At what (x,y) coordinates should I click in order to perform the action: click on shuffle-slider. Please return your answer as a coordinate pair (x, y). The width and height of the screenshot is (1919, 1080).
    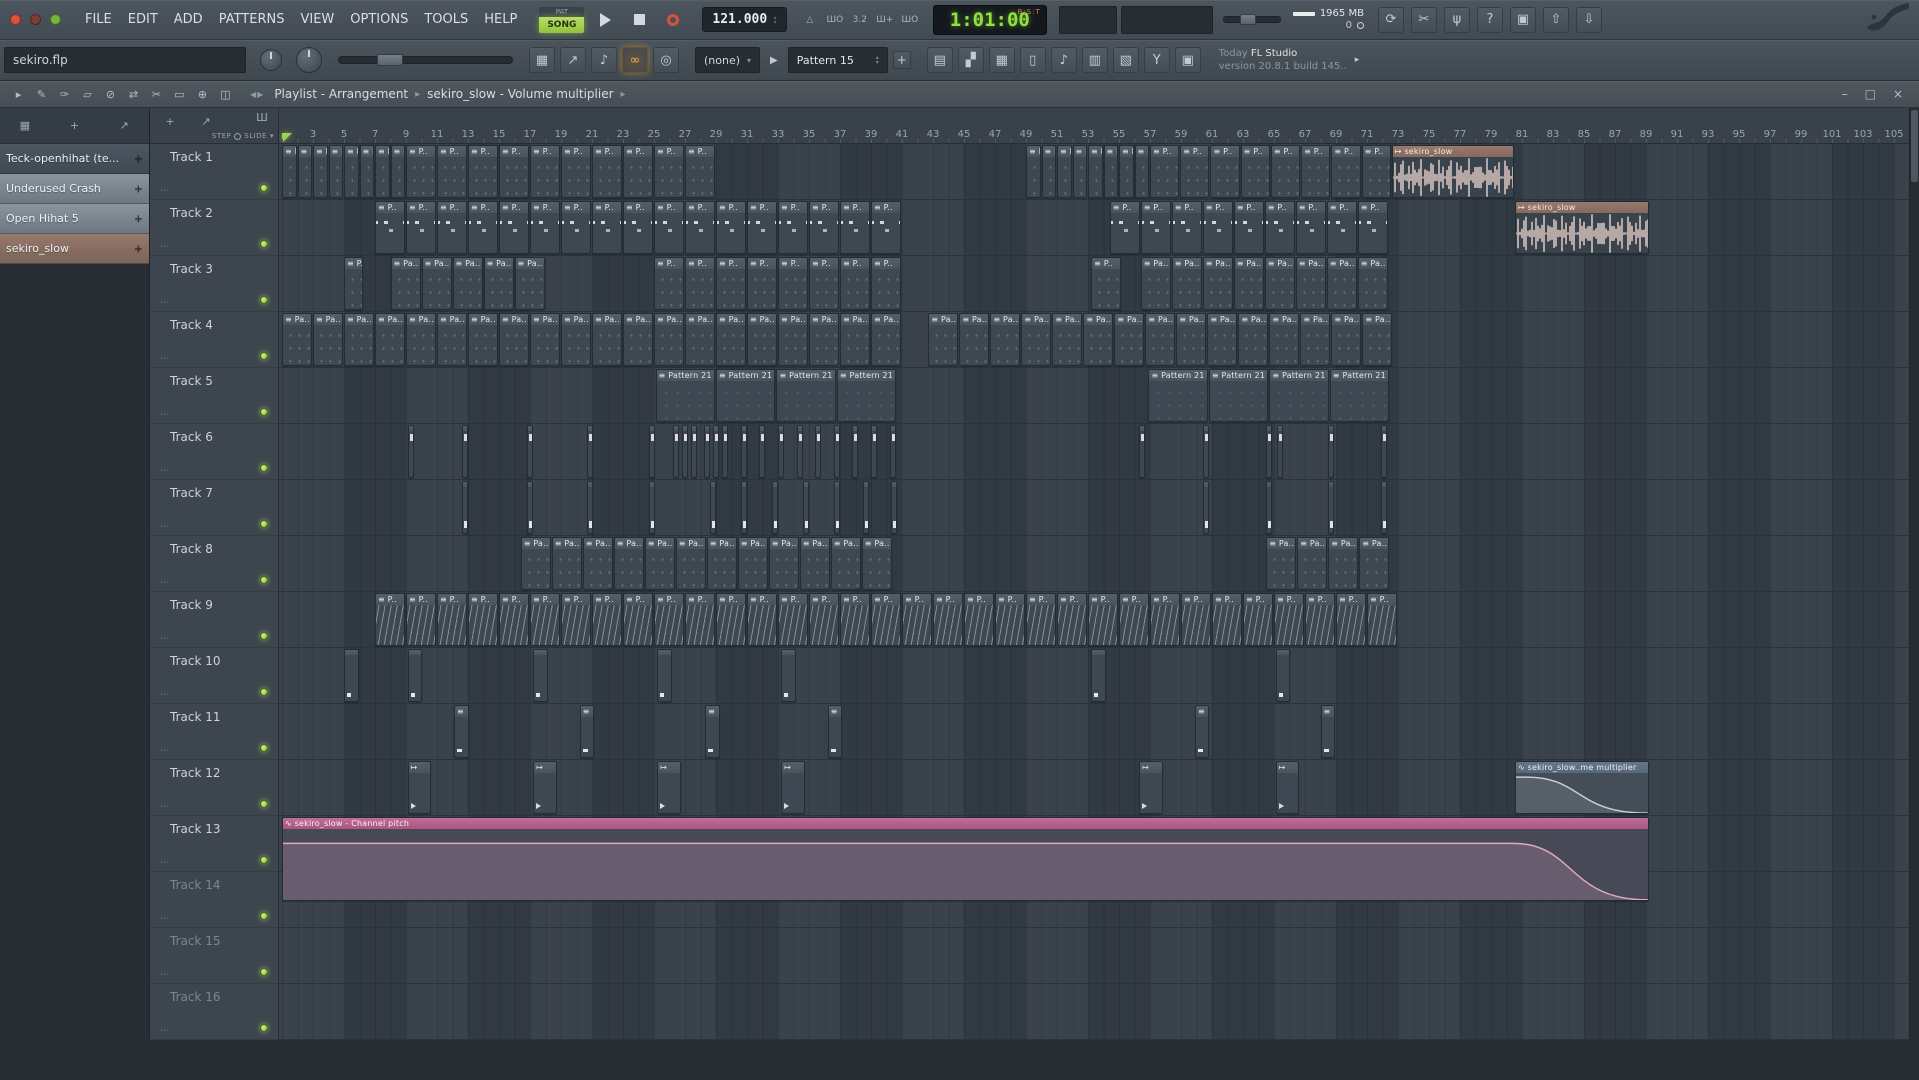
    Looking at the image, I should click on (425, 60).